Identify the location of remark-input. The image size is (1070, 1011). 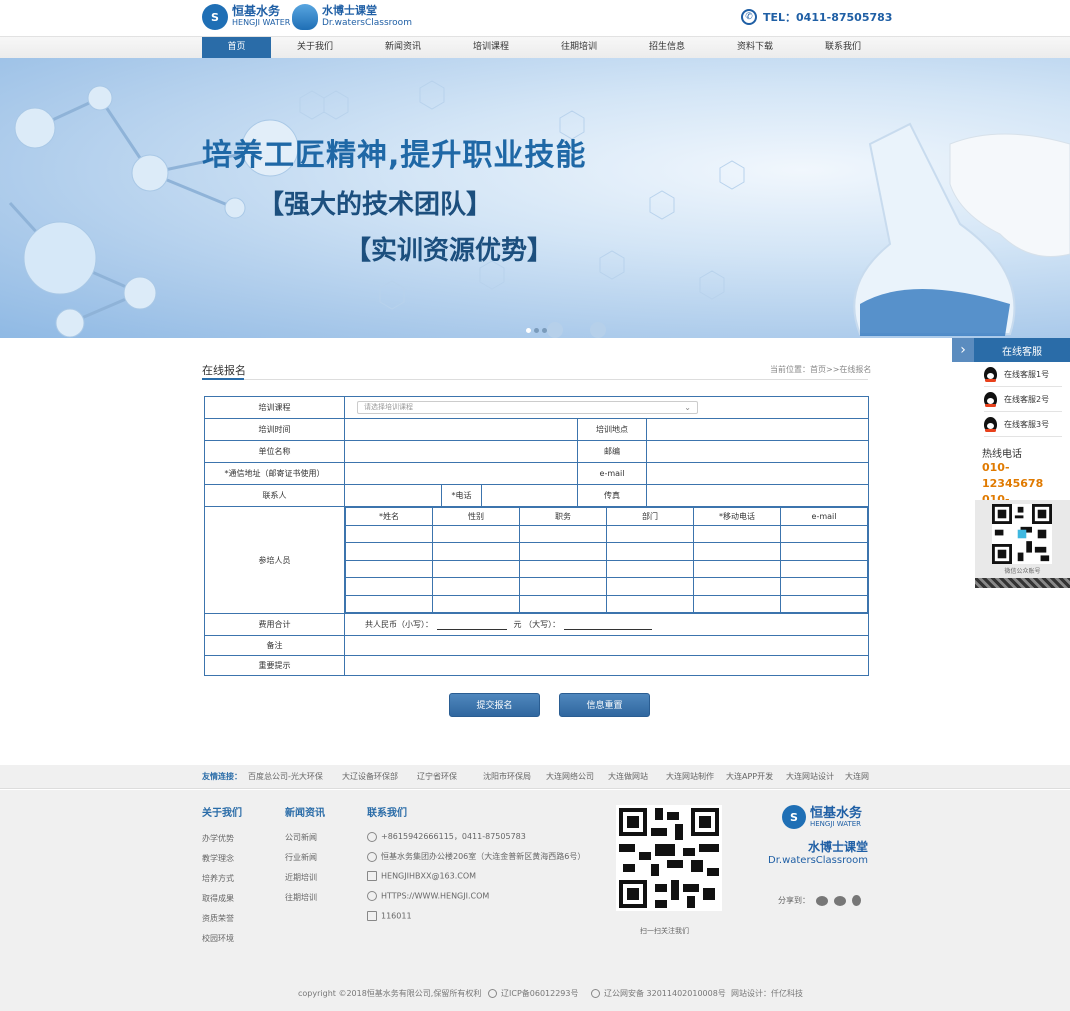
(606, 645).